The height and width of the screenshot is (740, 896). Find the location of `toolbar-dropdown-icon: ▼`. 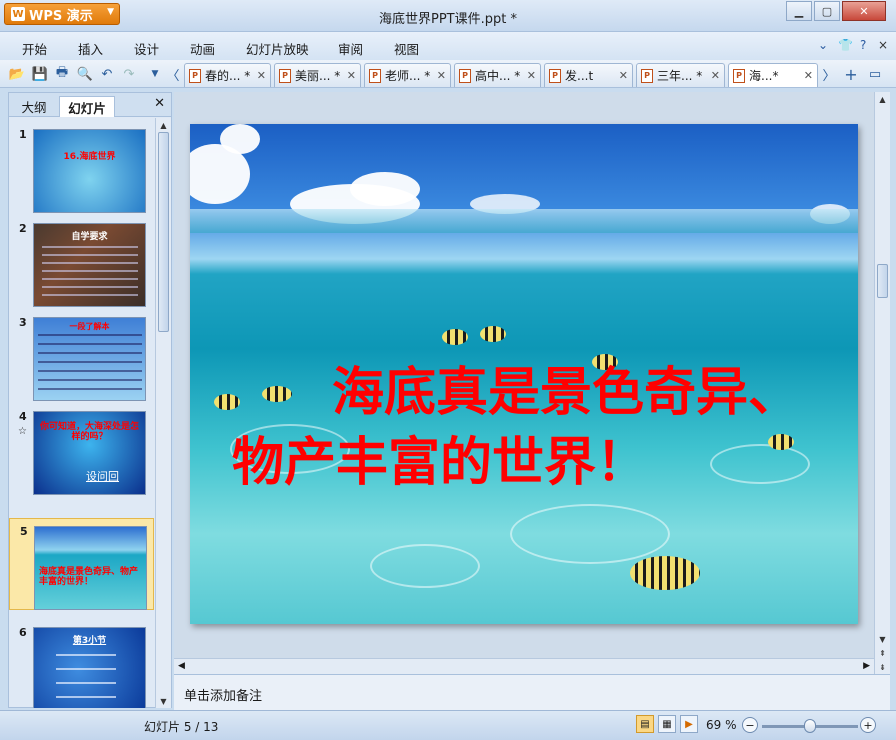

toolbar-dropdown-icon: ▼ is located at coordinates (155, 74).